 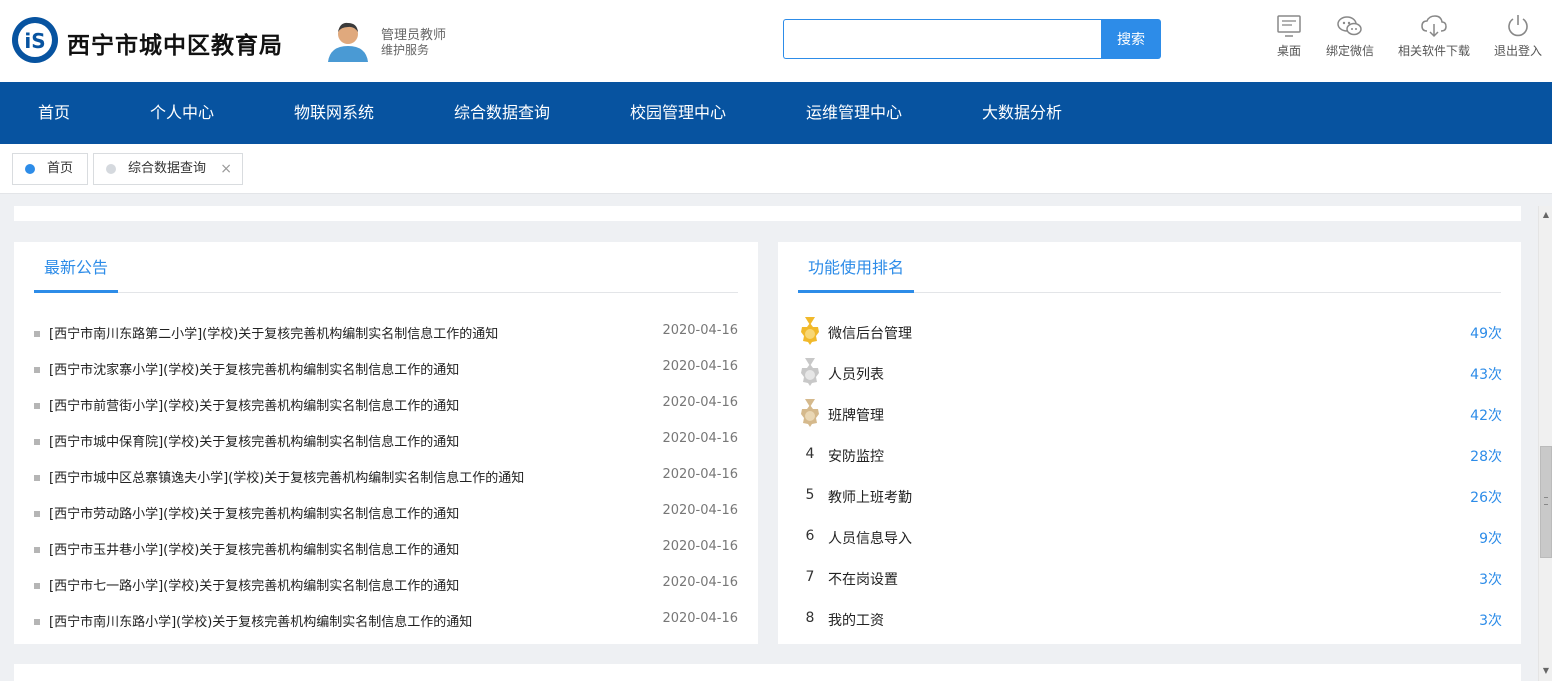 What do you see at coordinates (942, 39) in the screenshot?
I see `search-input` at bounding box center [942, 39].